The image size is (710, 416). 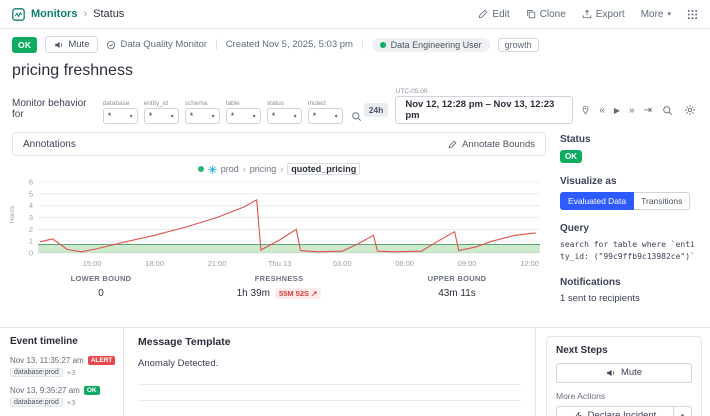 I want to click on clone-button: Clone, so click(x=546, y=14).